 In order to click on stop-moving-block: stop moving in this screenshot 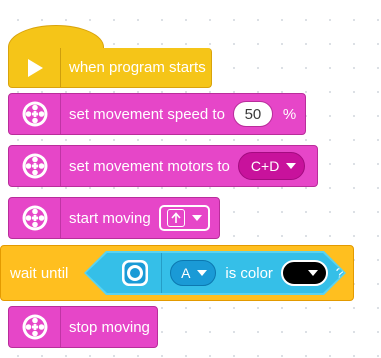, I will do `click(83, 327)`.